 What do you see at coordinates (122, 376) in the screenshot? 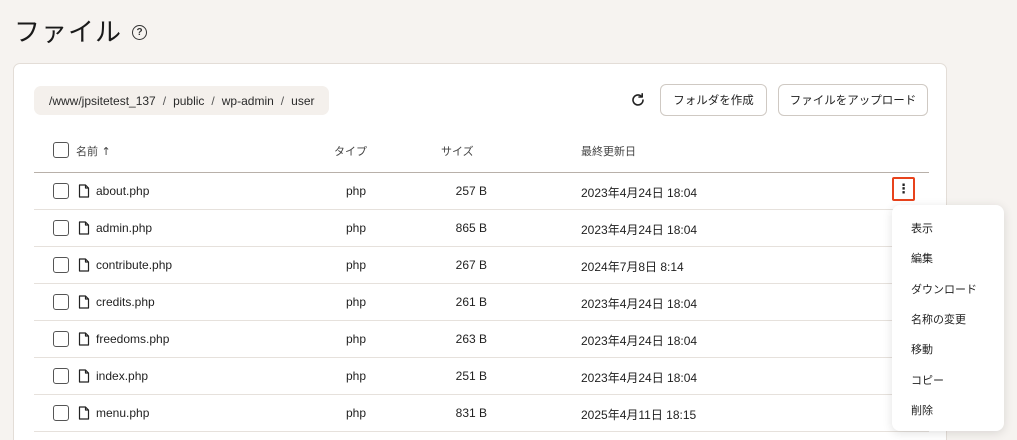
I see `file-name: index.php` at bounding box center [122, 376].